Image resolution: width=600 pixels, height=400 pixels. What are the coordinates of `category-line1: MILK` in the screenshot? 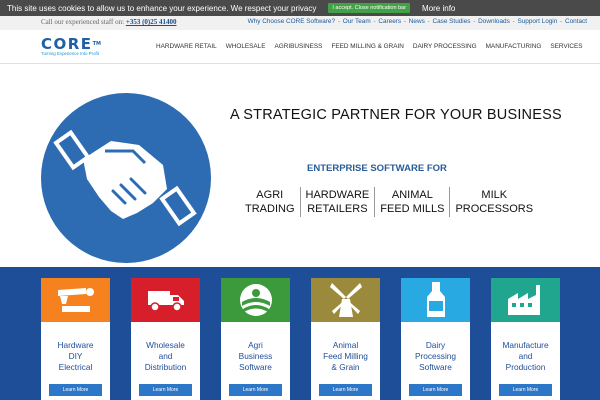 It's located at (494, 195).